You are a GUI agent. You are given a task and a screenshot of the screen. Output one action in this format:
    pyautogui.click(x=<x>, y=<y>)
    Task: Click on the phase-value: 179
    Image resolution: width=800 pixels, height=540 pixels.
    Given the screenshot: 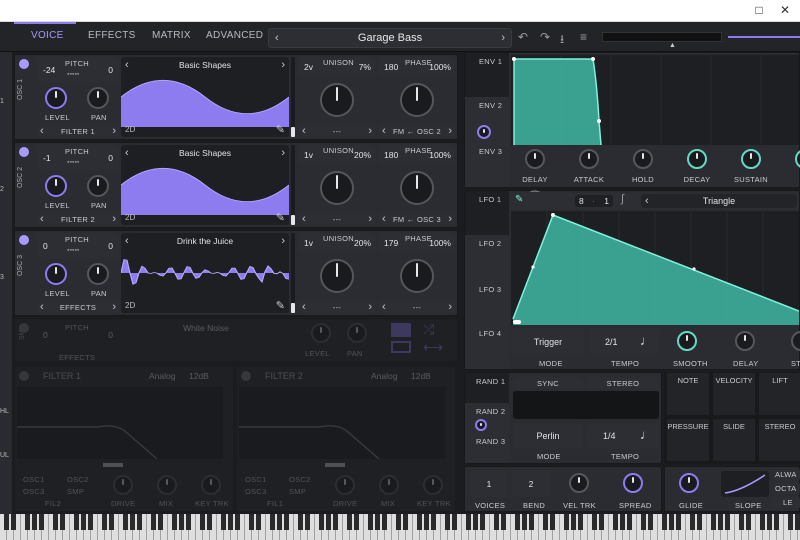 What is the action you would take?
    pyautogui.click(x=391, y=243)
    